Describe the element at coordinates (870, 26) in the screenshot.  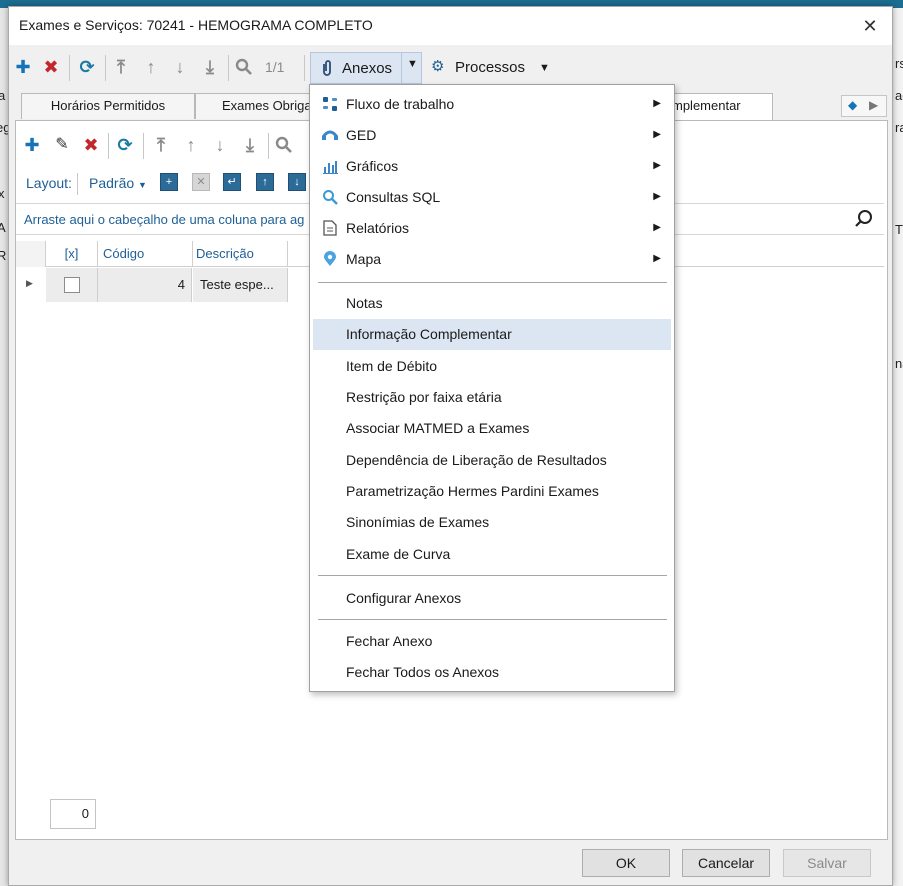
I see `close-button: ✕` at that location.